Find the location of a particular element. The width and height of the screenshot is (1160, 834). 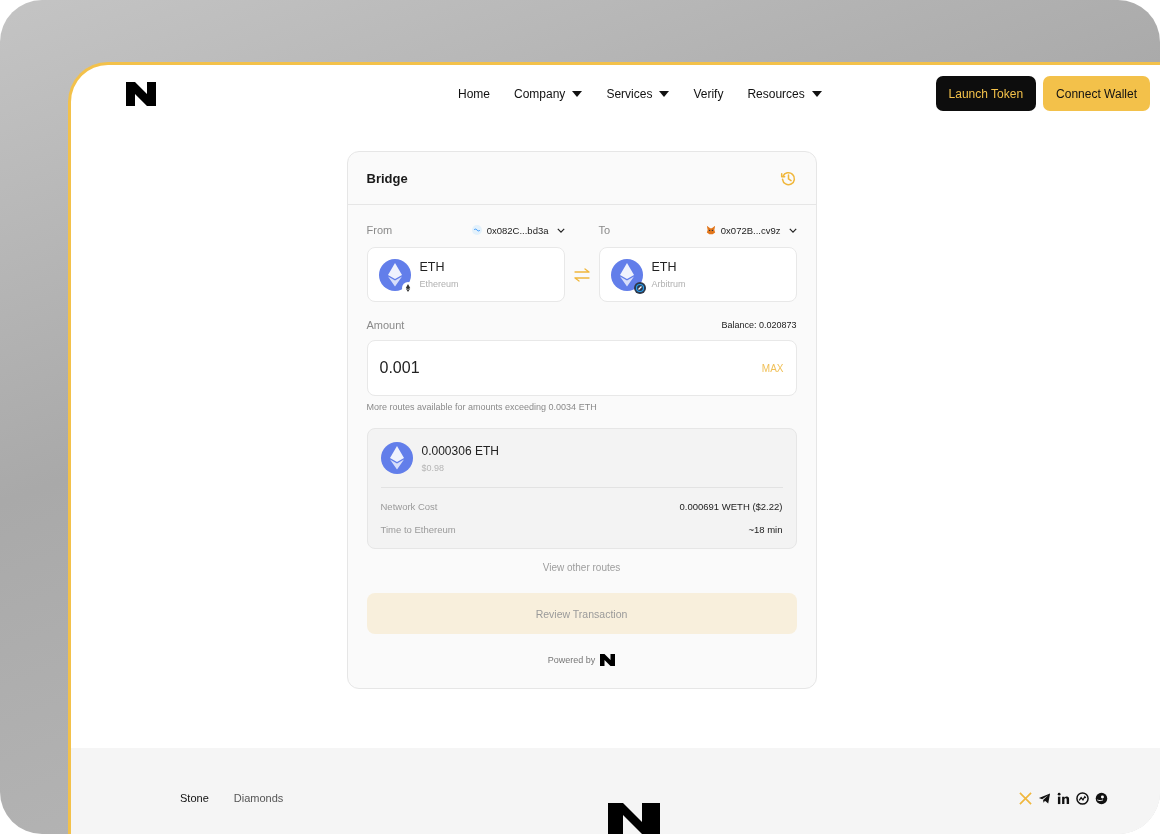

card-title: Bridge is located at coordinates (387, 178).